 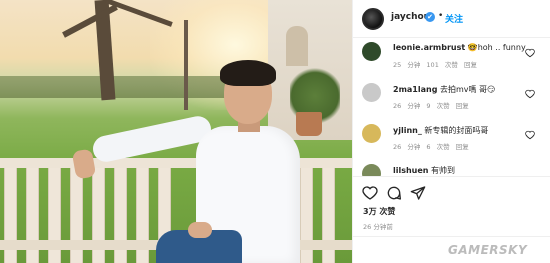 I want to click on comment-item: 2ma1lang 去拍mv嗎 哥😏 26 分钟 9 次赞 回复, so click(x=451, y=103).